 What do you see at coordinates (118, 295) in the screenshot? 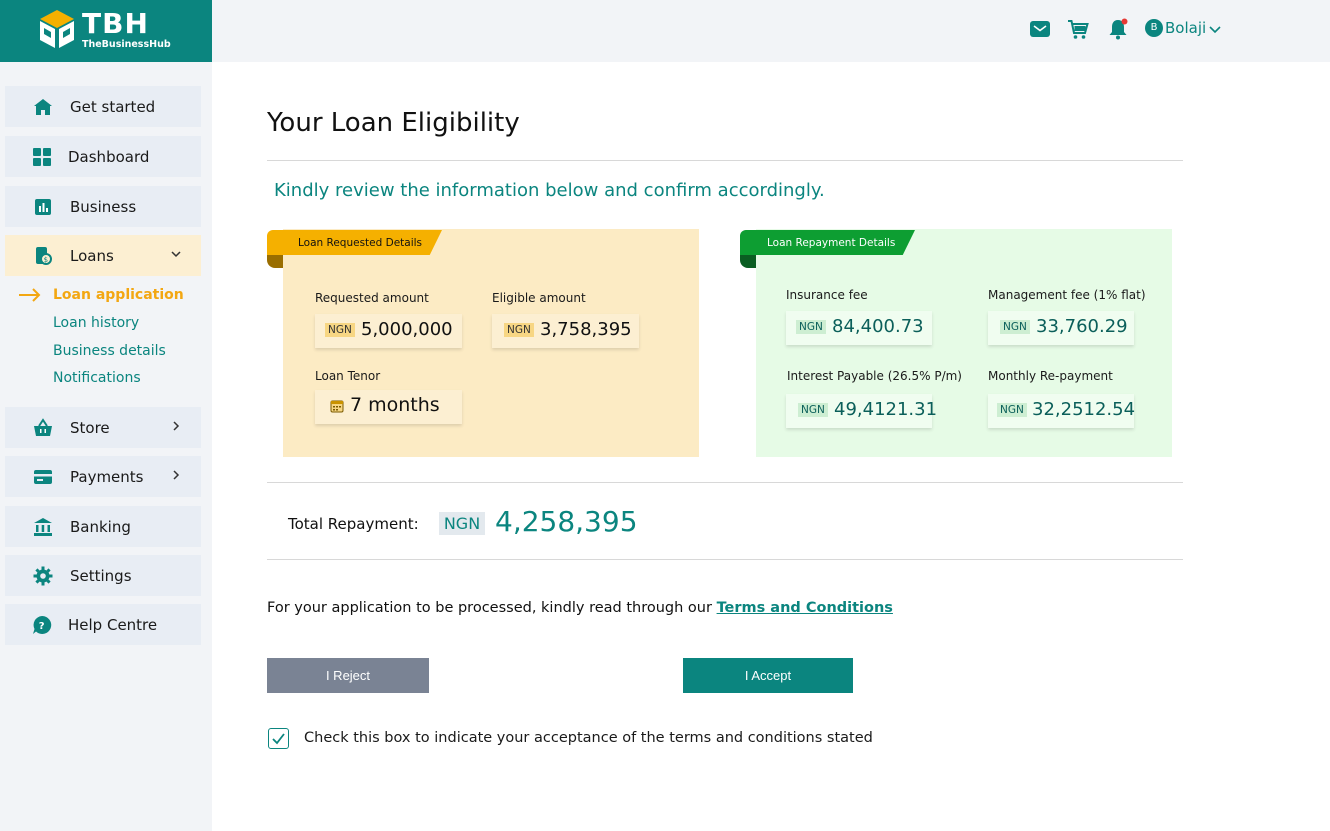
I see `subnav-loan-application: Loan application` at bounding box center [118, 295].